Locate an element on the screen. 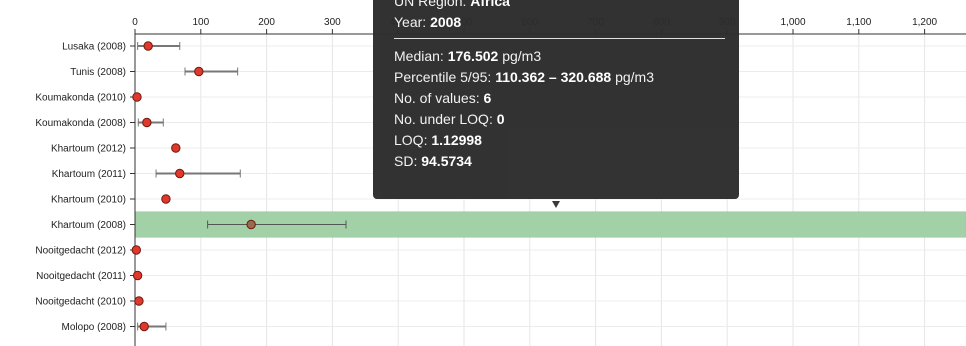 The height and width of the screenshot is (346, 966). row-label: Khartoum (2010) is located at coordinates (88, 200).